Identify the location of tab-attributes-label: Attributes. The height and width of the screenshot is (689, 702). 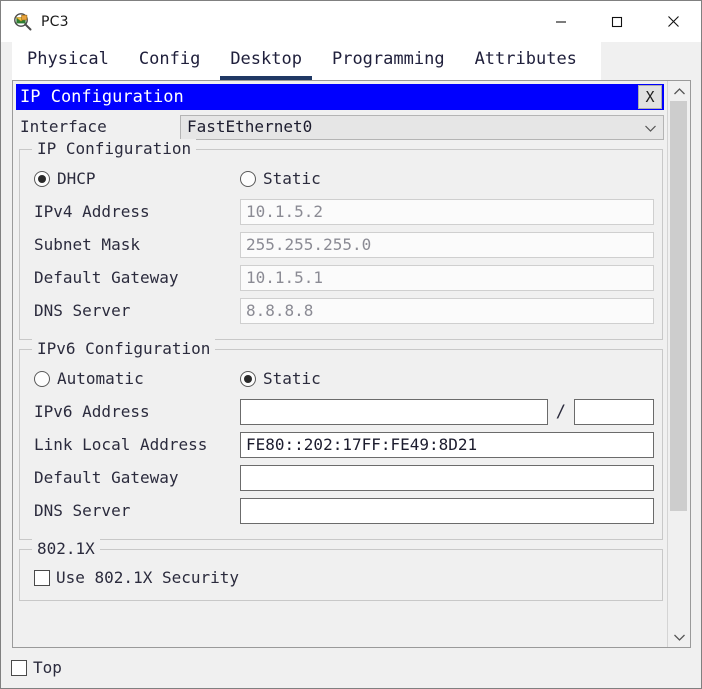
(525, 59).